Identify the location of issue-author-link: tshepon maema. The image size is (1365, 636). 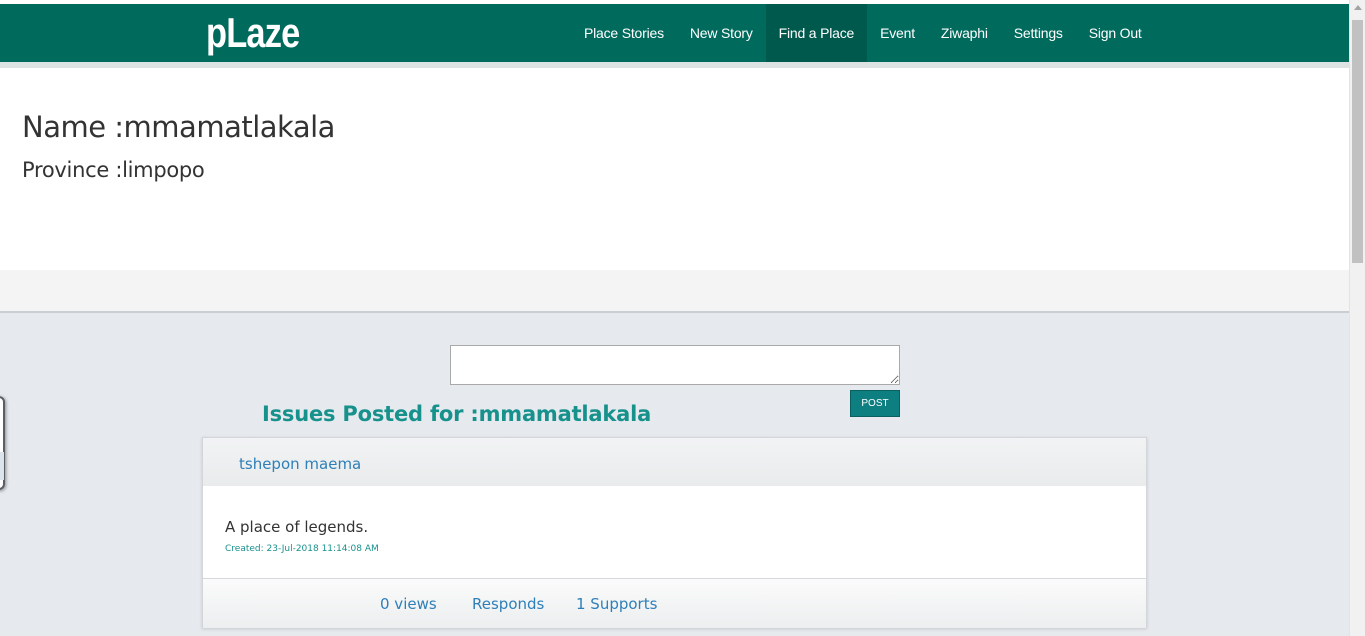
(300, 464).